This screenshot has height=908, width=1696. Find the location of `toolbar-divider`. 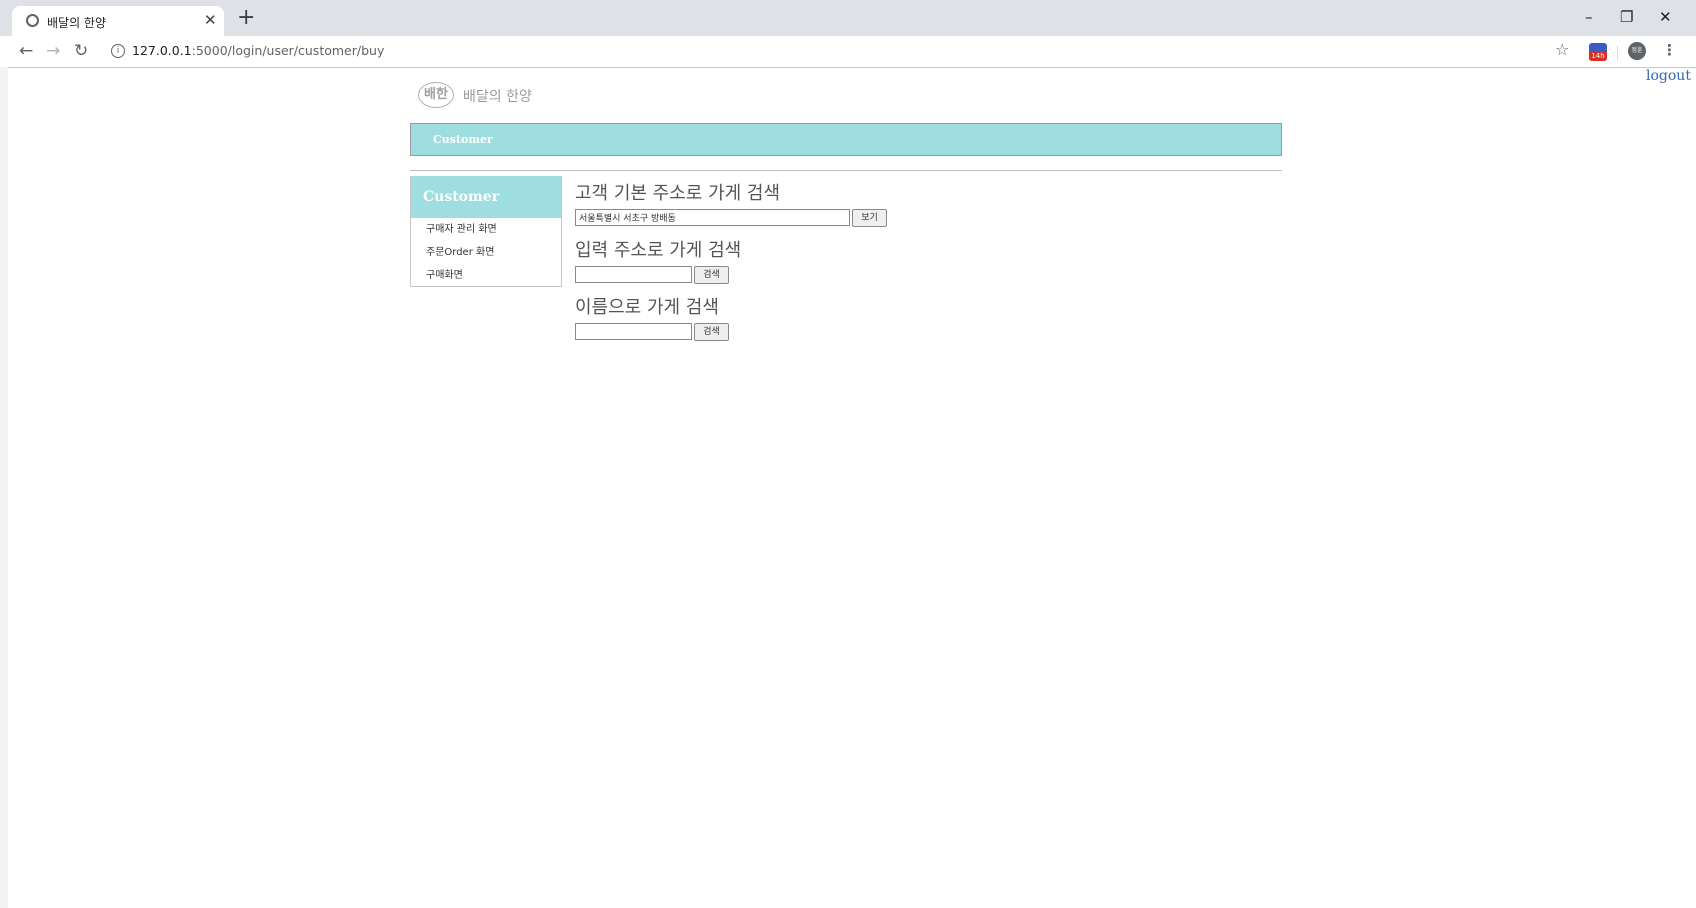

toolbar-divider is located at coordinates (1617, 53).